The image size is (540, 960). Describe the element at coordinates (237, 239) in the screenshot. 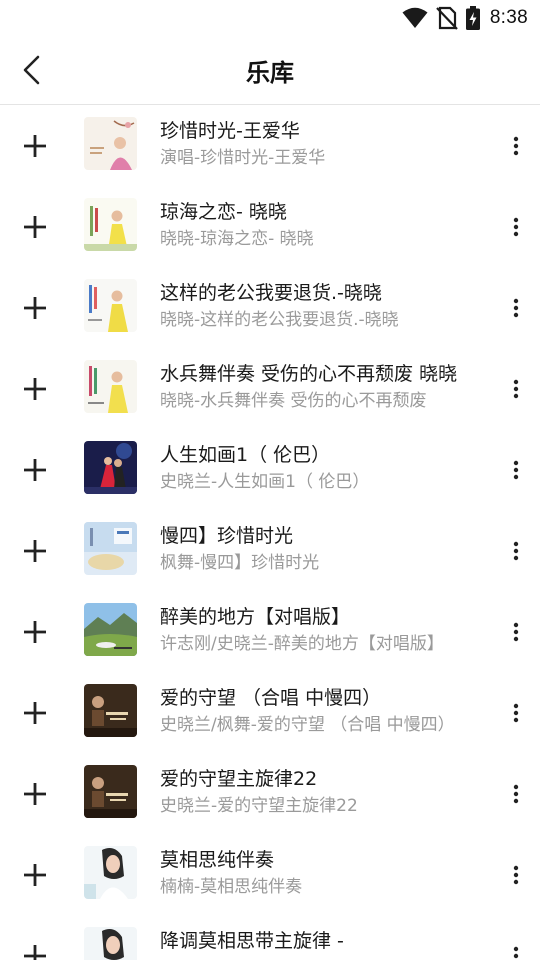

I see `song-subtitle: 晓晓-琼海之恋- 晓晓` at that location.